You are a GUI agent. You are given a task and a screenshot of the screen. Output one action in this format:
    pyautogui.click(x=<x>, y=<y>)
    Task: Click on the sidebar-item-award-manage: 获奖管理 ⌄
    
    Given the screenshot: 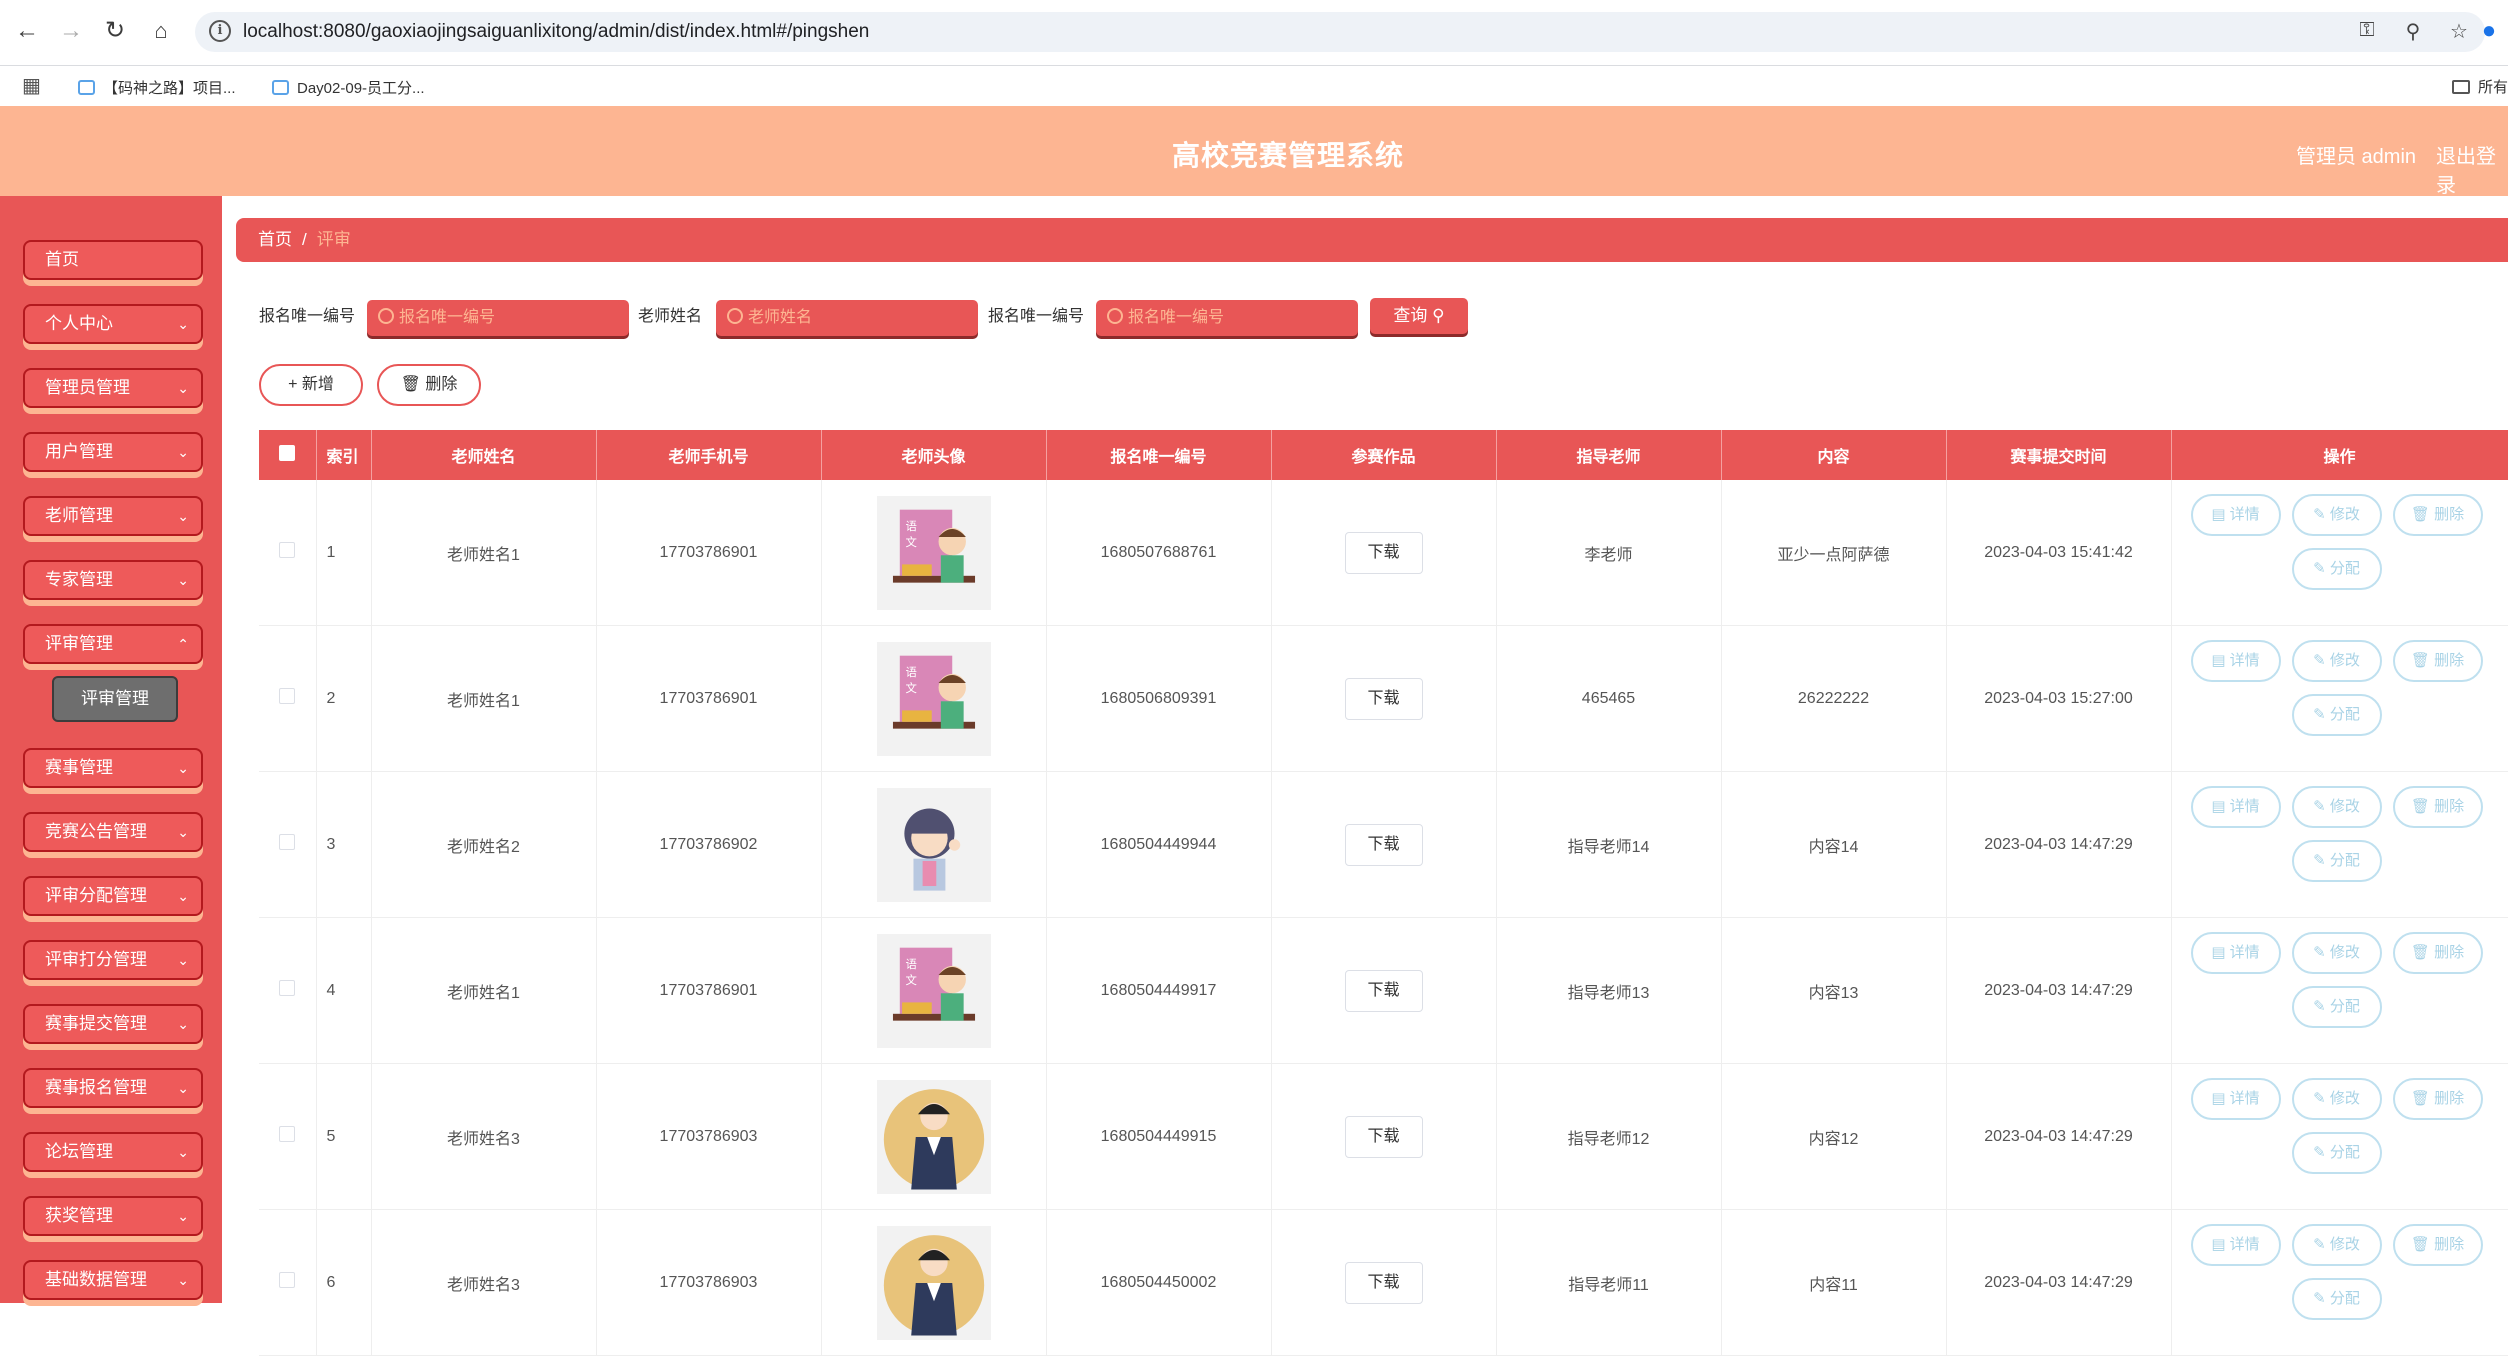 What is the action you would take?
    pyautogui.click(x=113, y=1216)
    